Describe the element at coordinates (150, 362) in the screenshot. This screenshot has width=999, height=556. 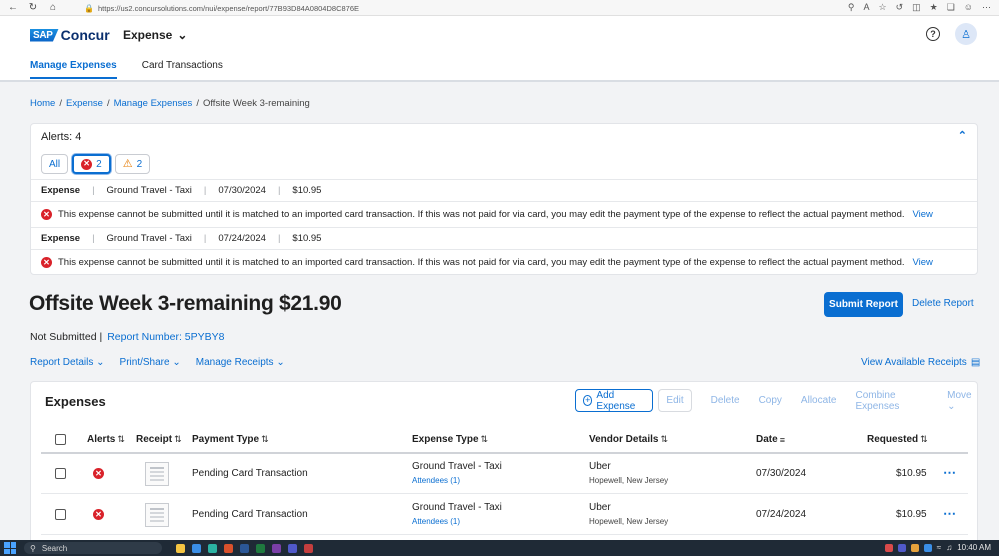
I see `print-share-menu: Print/Share ⌄` at that location.